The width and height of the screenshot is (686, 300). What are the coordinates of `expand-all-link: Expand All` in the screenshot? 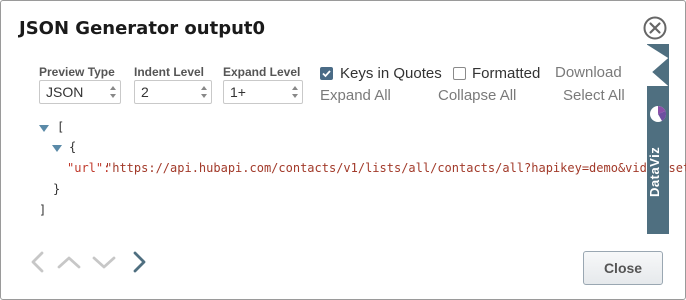 It's located at (355, 95).